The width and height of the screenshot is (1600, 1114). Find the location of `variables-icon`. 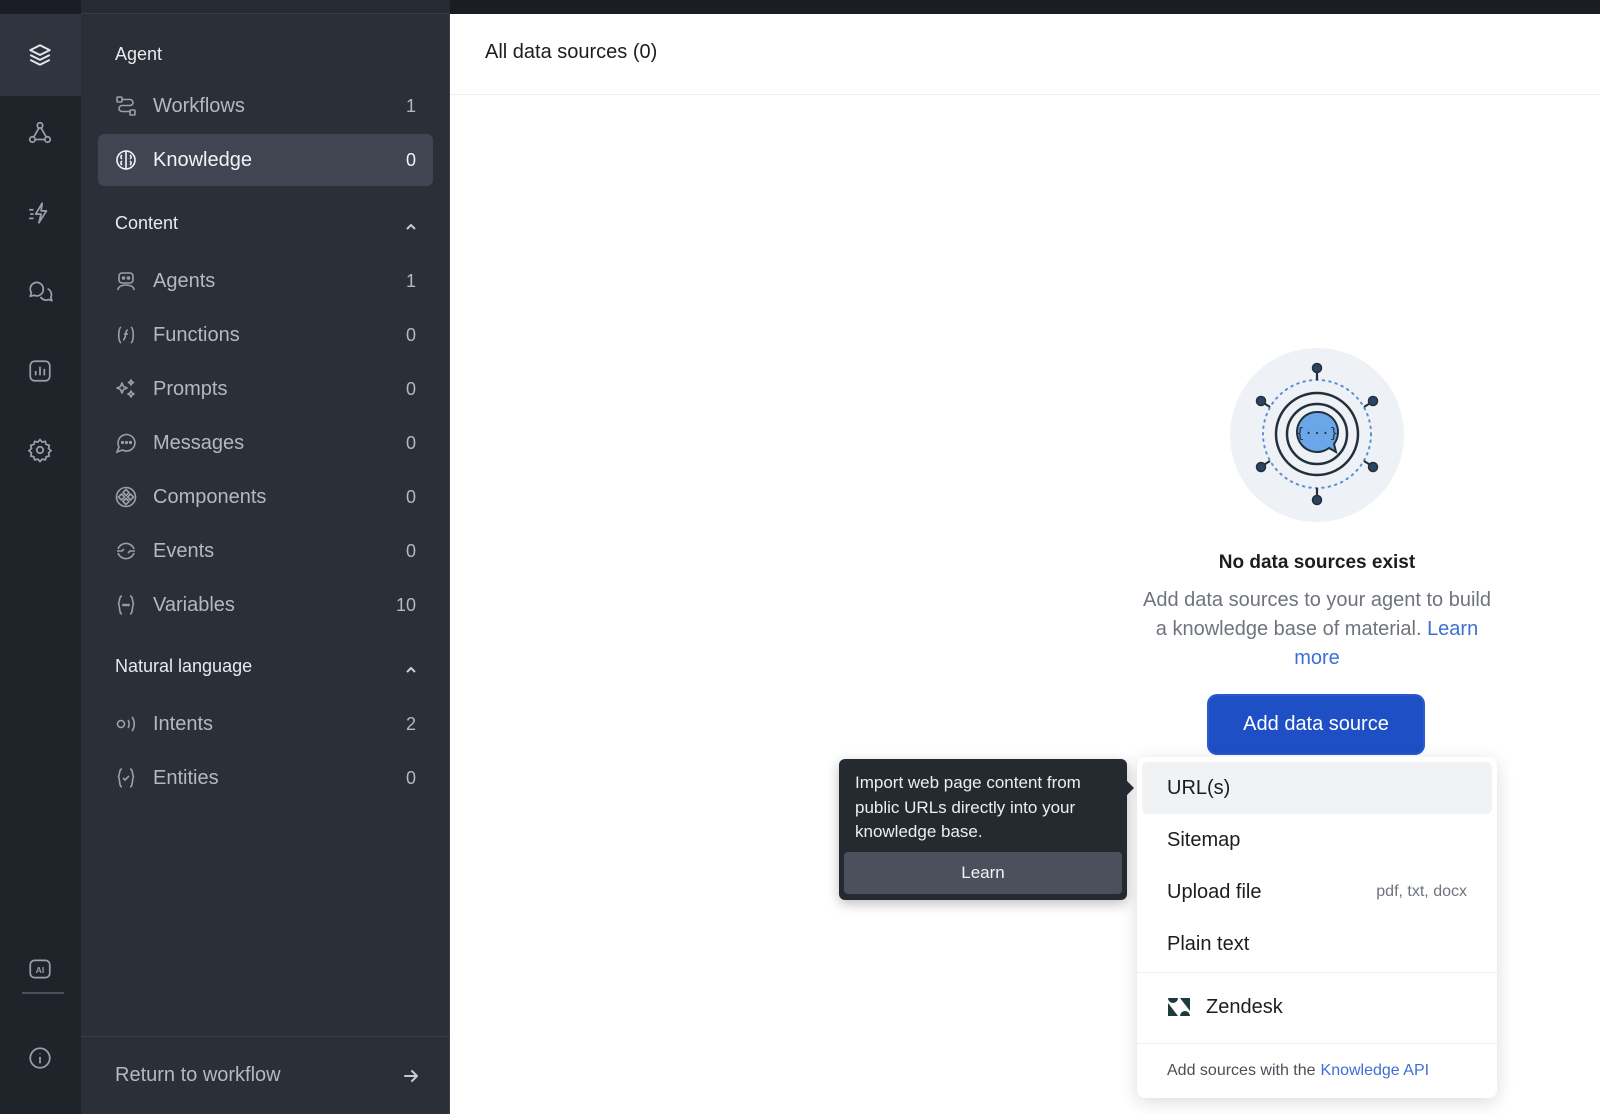

variables-icon is located at coordinates (126, 605).